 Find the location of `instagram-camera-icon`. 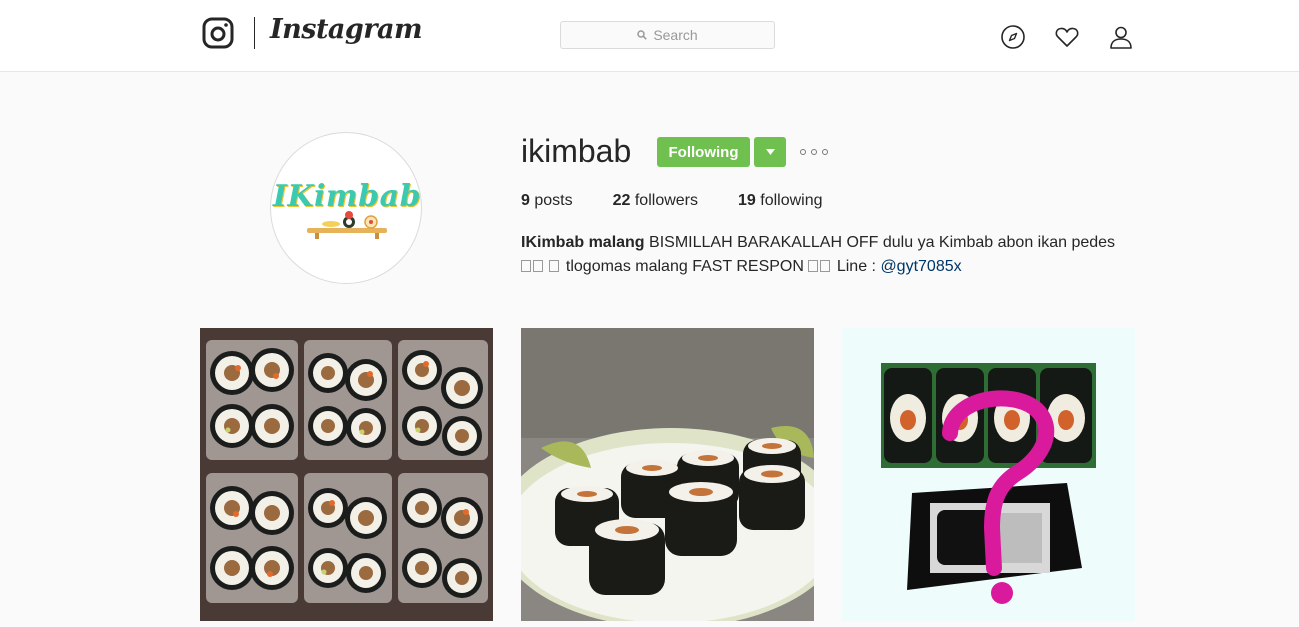

instagram-camera-icon is located at coordinates (218, 33).